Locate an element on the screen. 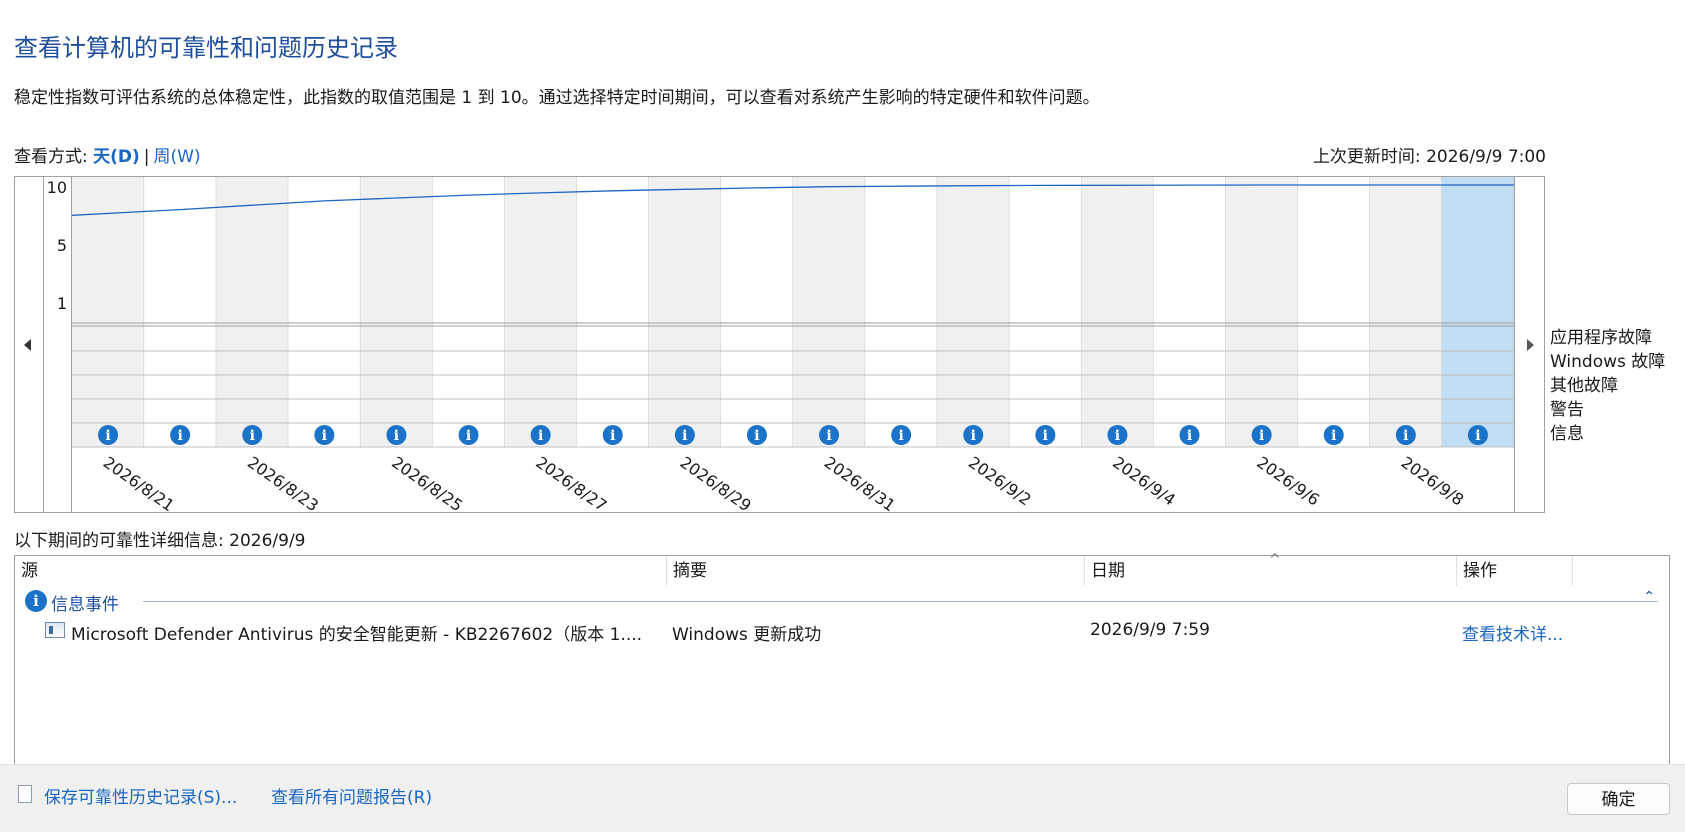 Image resolution: width=1685 pixels, height=832 pixels. column-header-source: 源 is located at coordinates (341, 571).